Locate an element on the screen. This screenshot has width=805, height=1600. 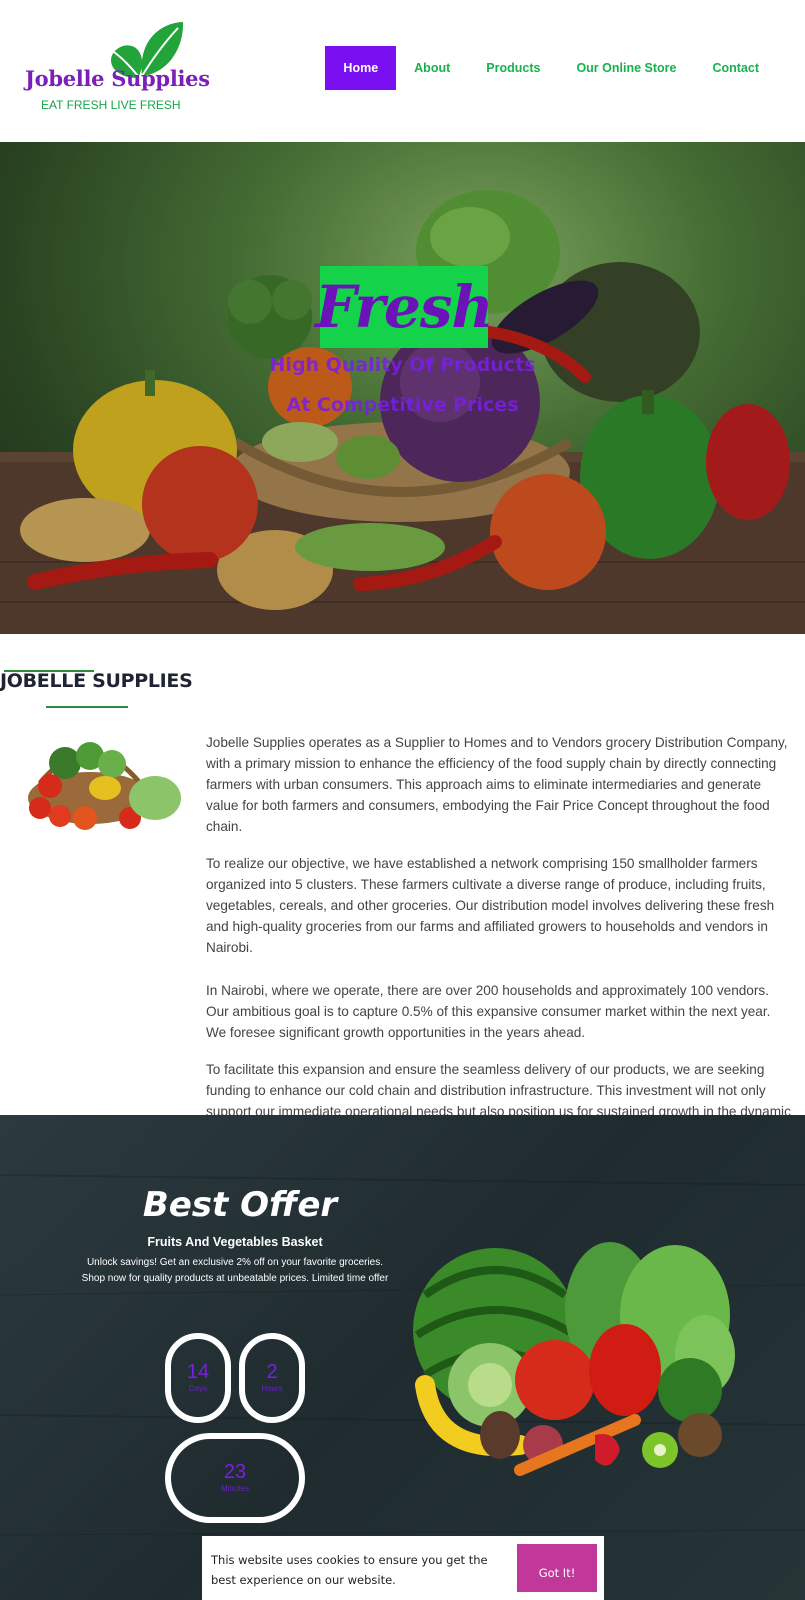
fruits-vegetables-image is located at coordinates (574, 1359).